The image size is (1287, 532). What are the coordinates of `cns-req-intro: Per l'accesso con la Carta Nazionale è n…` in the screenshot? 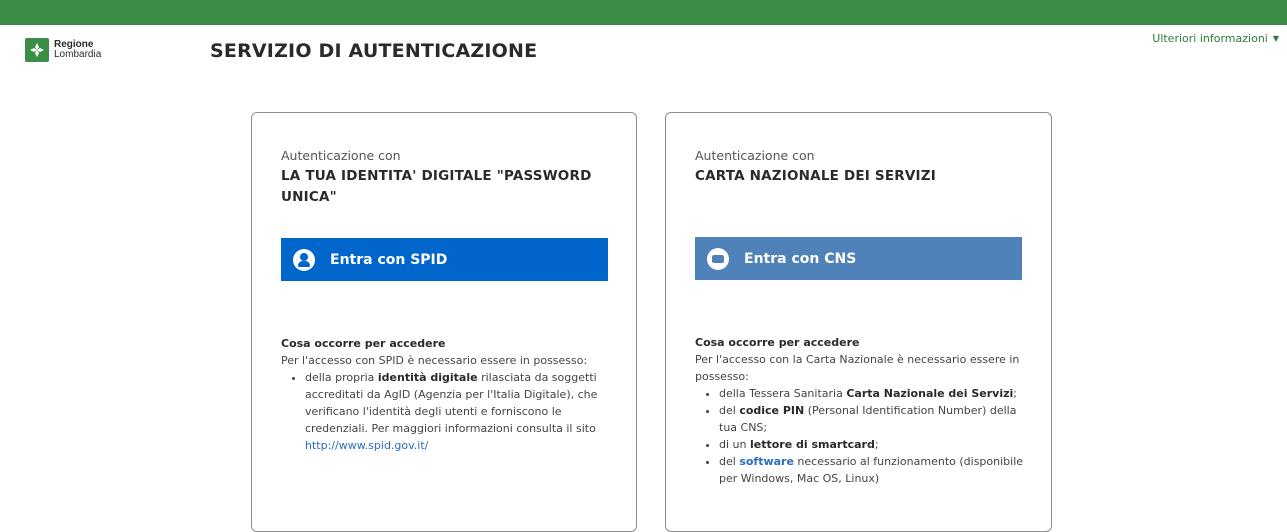 It's located at (857, 368).